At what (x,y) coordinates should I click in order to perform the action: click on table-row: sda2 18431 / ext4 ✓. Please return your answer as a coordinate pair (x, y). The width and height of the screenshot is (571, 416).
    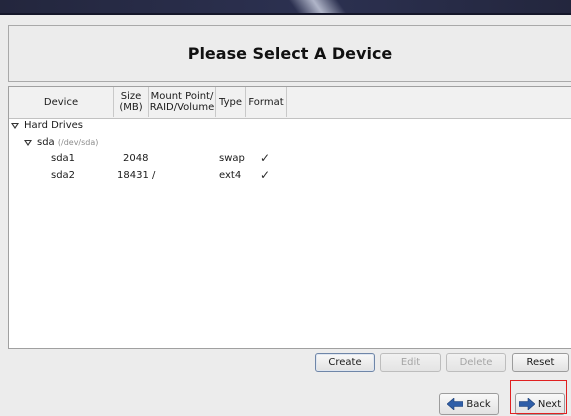
    Looking at the image, I should click on (289, 176).